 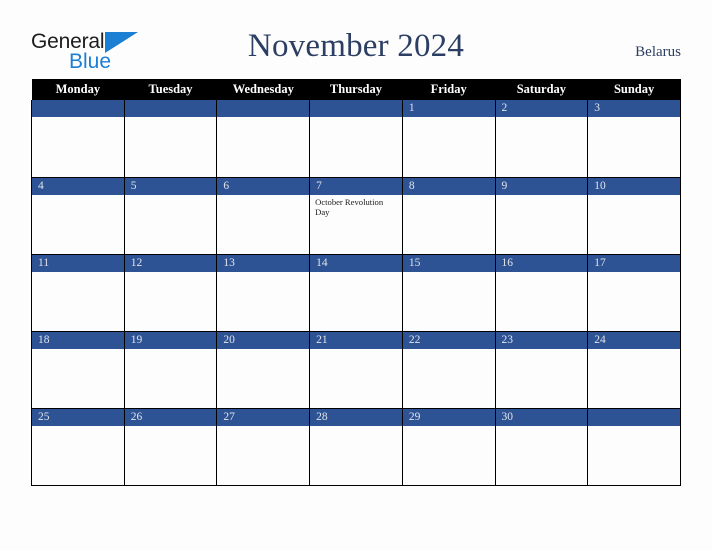 I want to click on calendar-week-row: 11 12 13 14 15 16 17, so click(x=356, y=293).